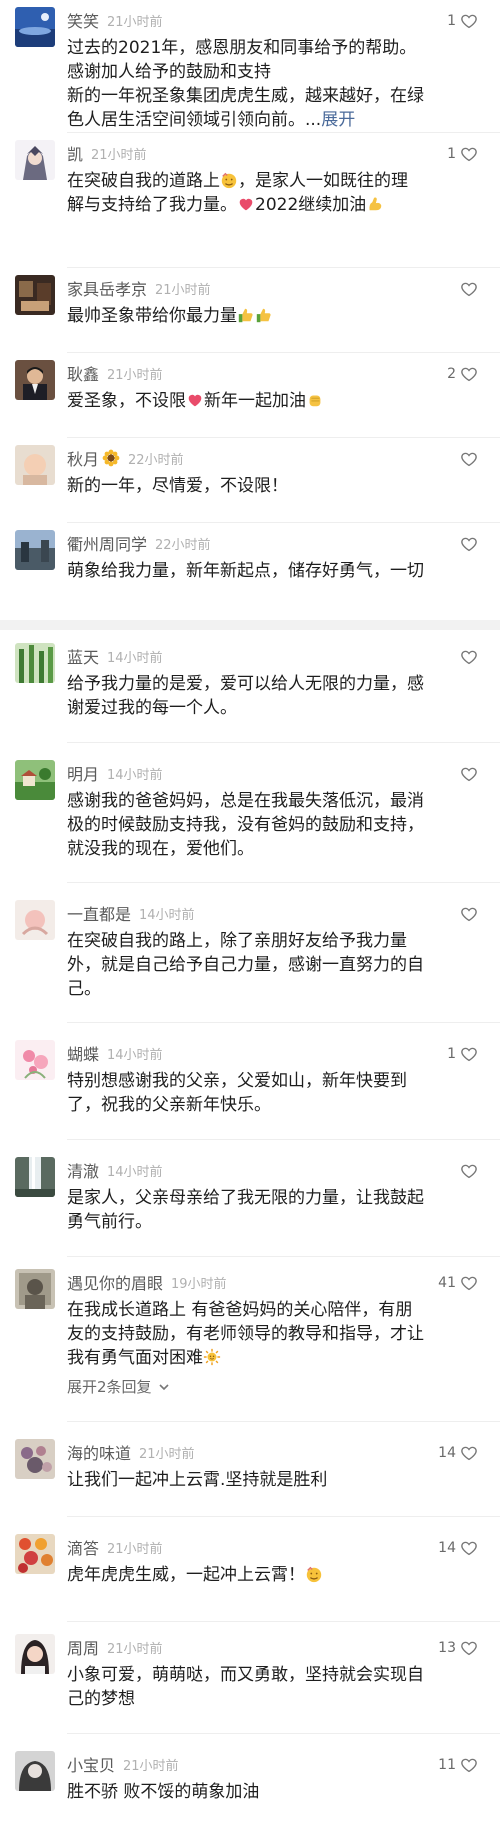 The image size is (500, 1829). I want to click on sunflower-icon, so click(111, 458).